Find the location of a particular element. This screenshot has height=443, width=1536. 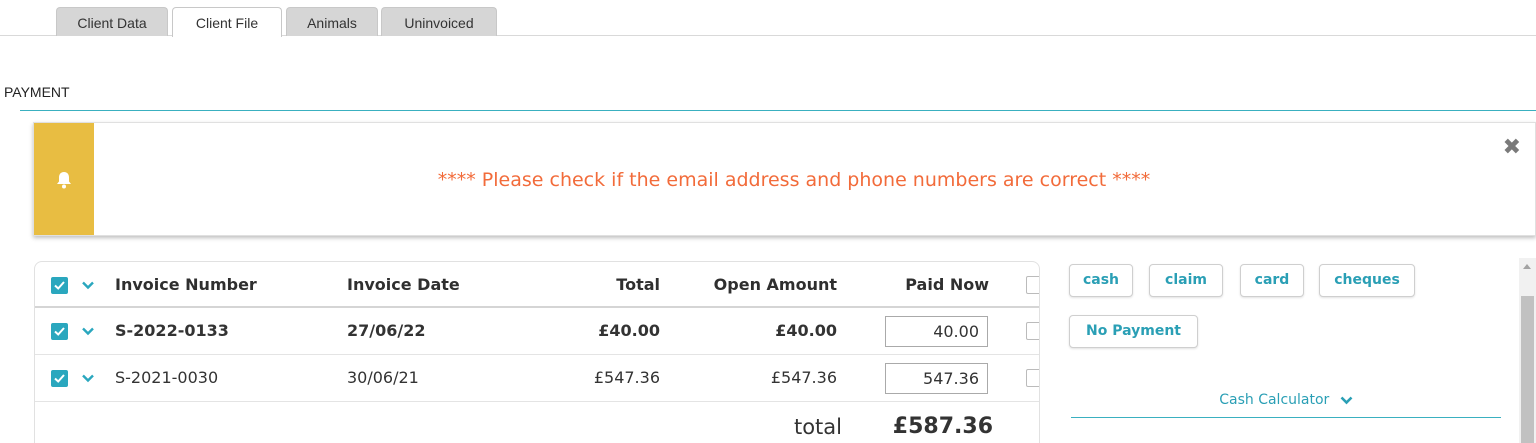

alert-icon-panel is located at coordinates (64, 179).